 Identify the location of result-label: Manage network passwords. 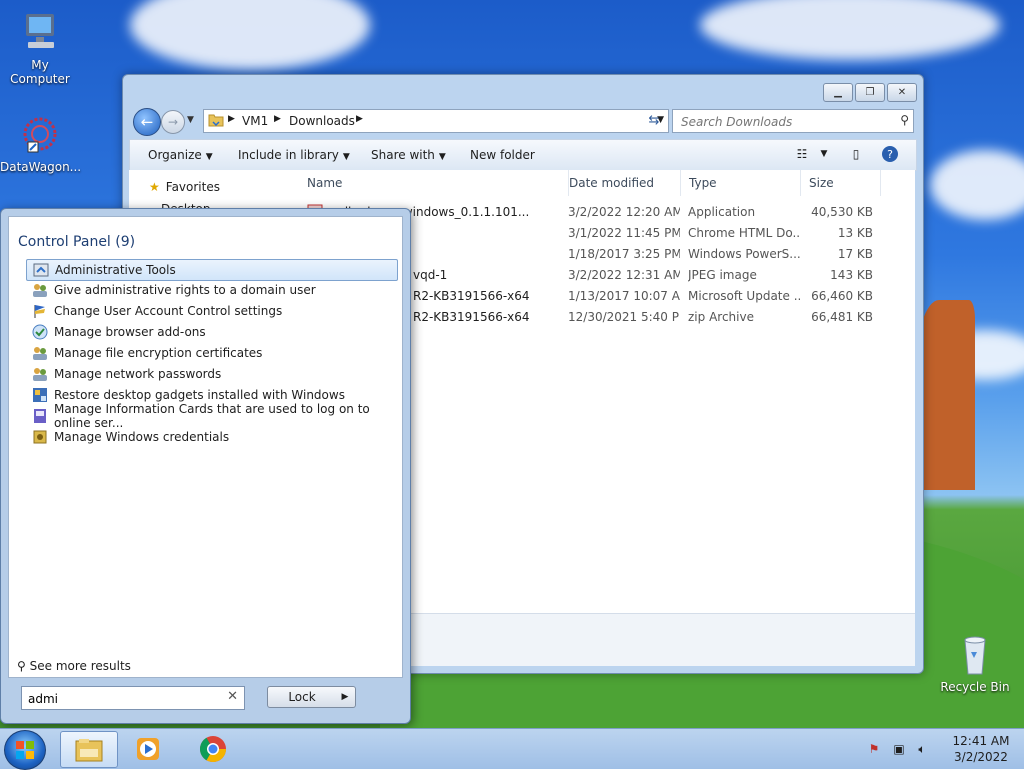
(138, 374).